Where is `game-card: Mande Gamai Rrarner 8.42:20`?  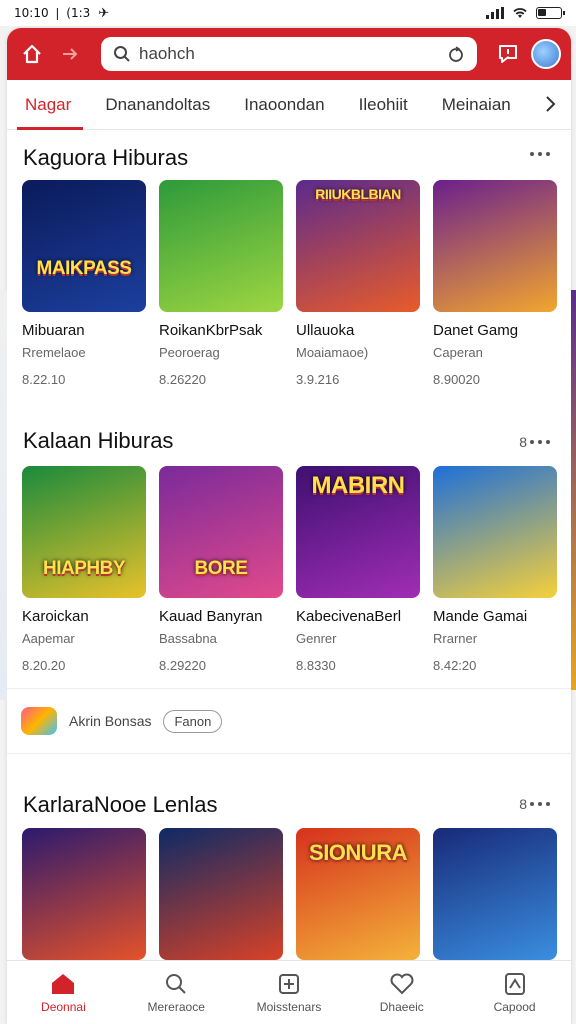
game-card: Mande Gamai Rrarner 8.42:20 is located at coordinates (495, 569).